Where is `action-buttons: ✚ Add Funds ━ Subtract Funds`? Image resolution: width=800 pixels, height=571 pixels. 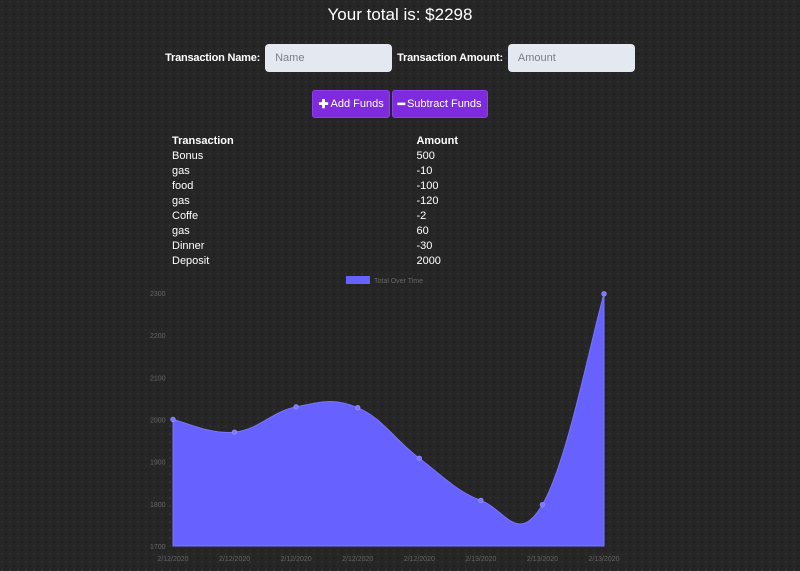
action-buttons: ✚ Add Funds ━ Subtract Funds is located at coordinates (400, 104).